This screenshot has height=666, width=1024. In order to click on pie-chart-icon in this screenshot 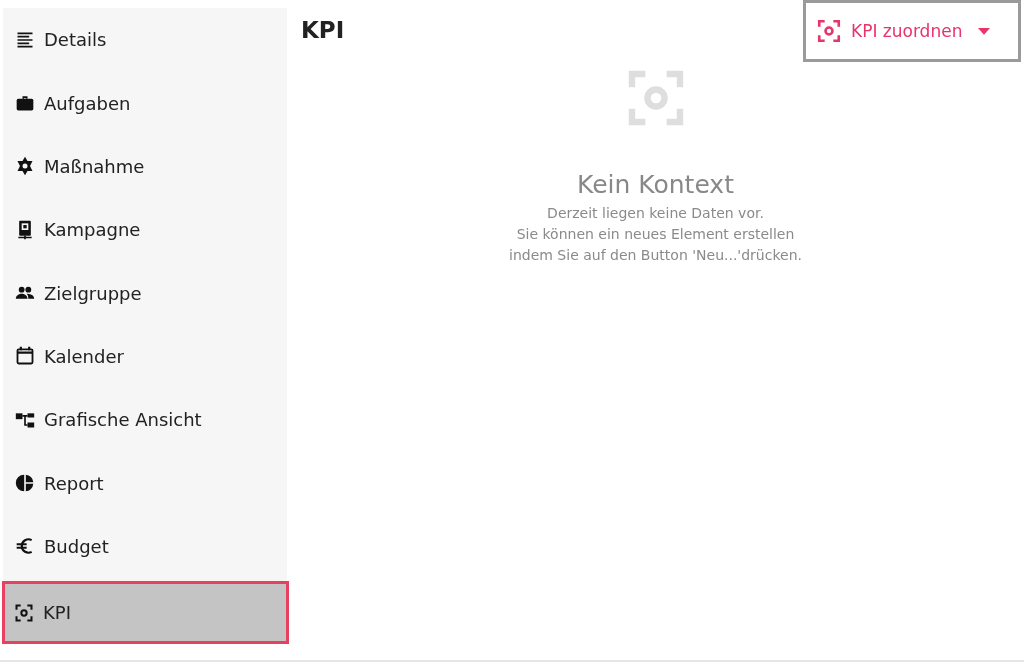, I will do `click(25, 483)`.